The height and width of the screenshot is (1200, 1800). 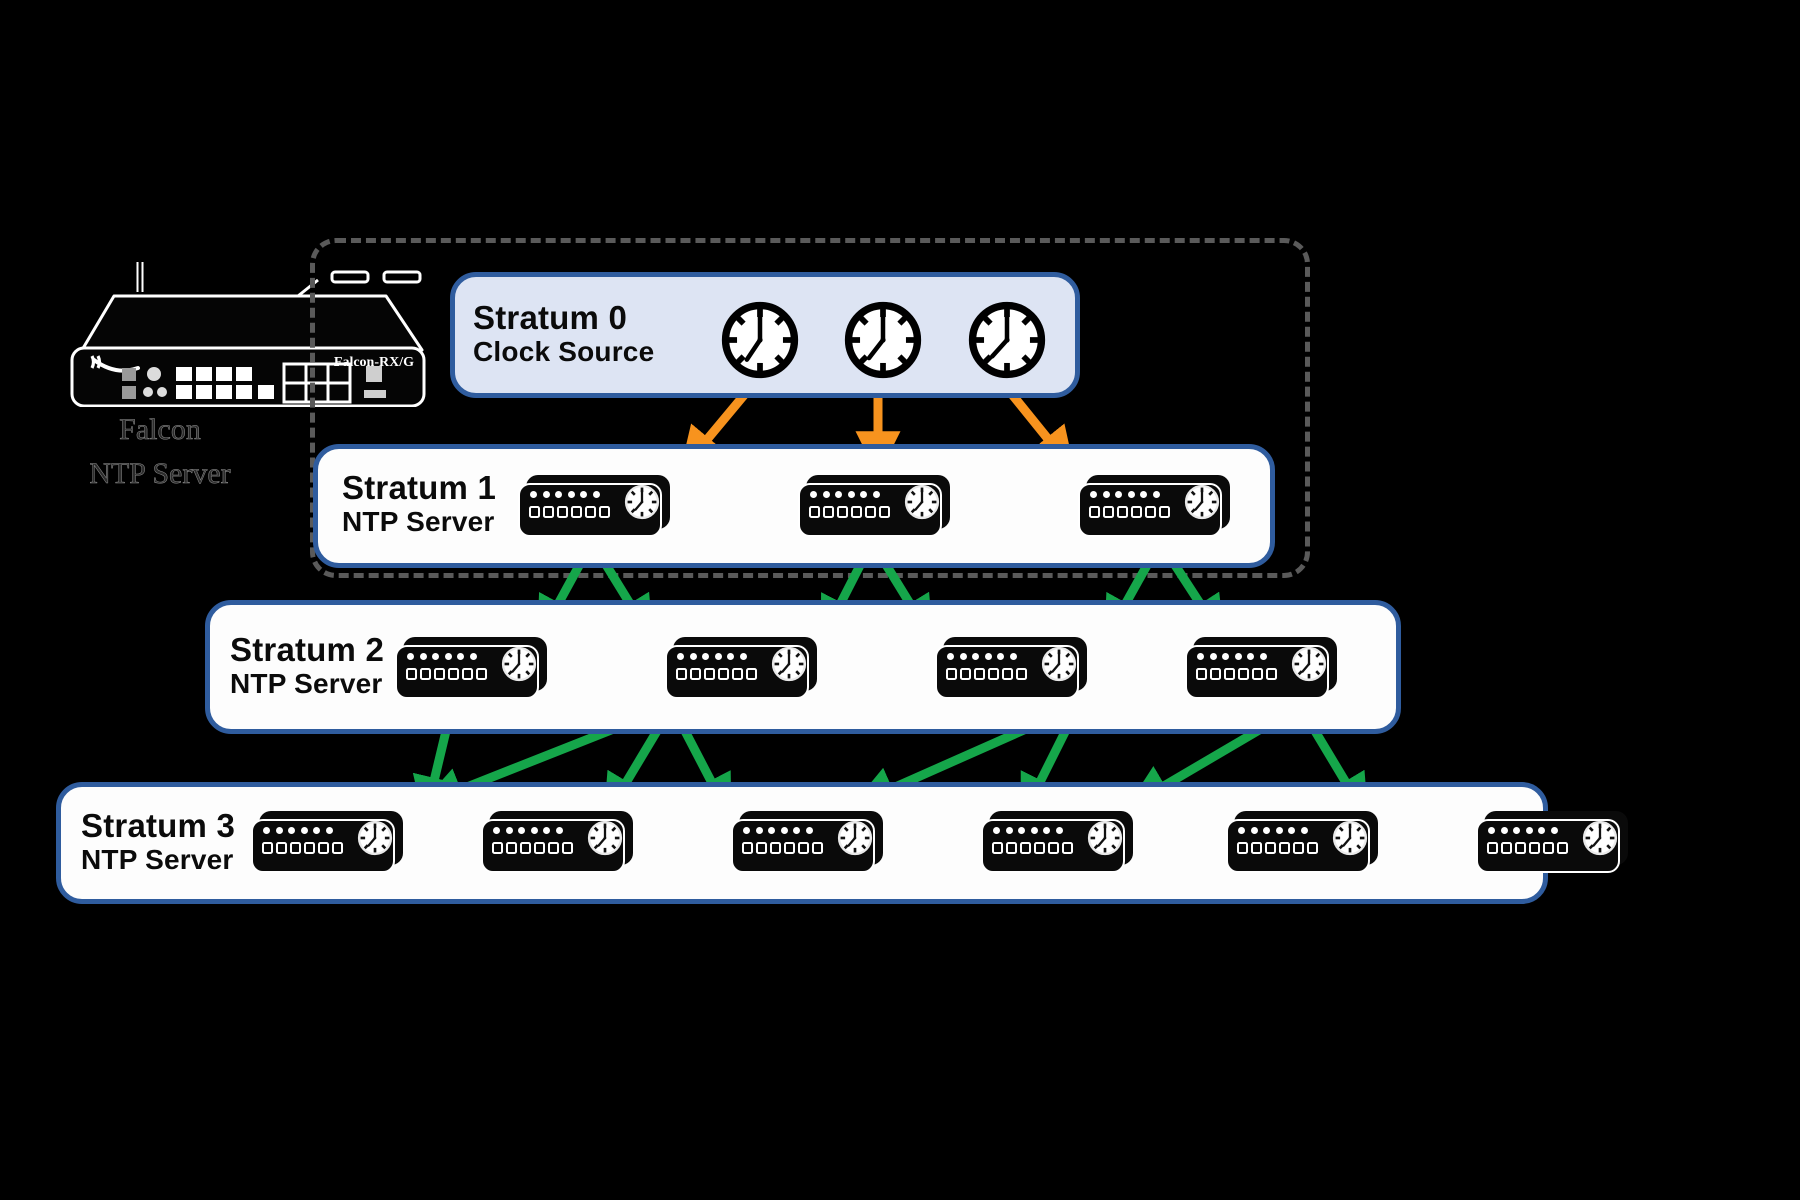 What do you see at coordinates (236, 264) in the screenshot?
I see `falcon-appliance: Falcon-RX/G` at bounding box center [236, 264].